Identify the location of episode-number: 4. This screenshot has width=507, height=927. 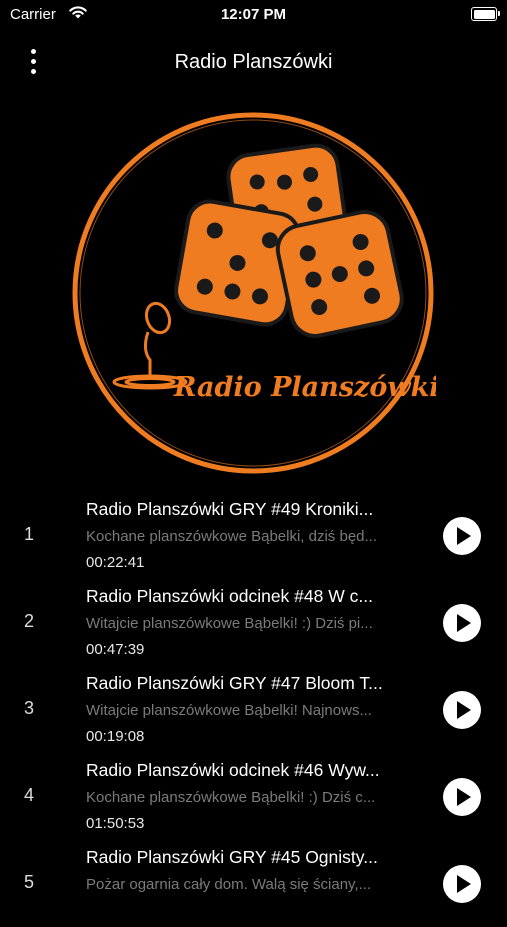
(29, 795).